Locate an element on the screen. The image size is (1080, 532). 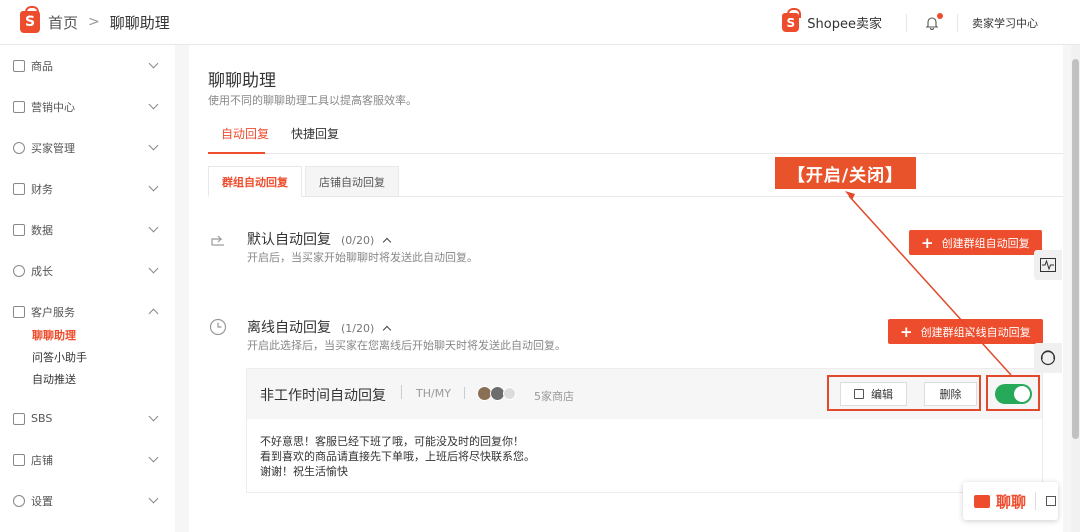
divider is located at coordinates (1036, 501).